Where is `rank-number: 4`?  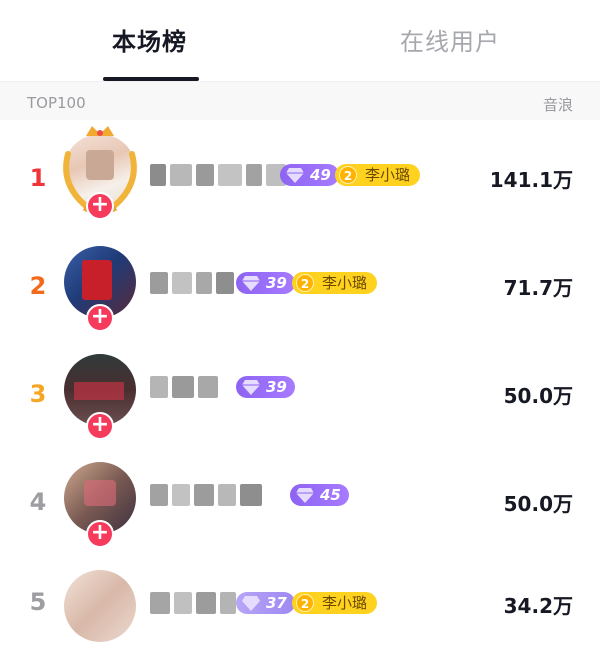
rank-number: 4 is located at coordinates (38, 502).